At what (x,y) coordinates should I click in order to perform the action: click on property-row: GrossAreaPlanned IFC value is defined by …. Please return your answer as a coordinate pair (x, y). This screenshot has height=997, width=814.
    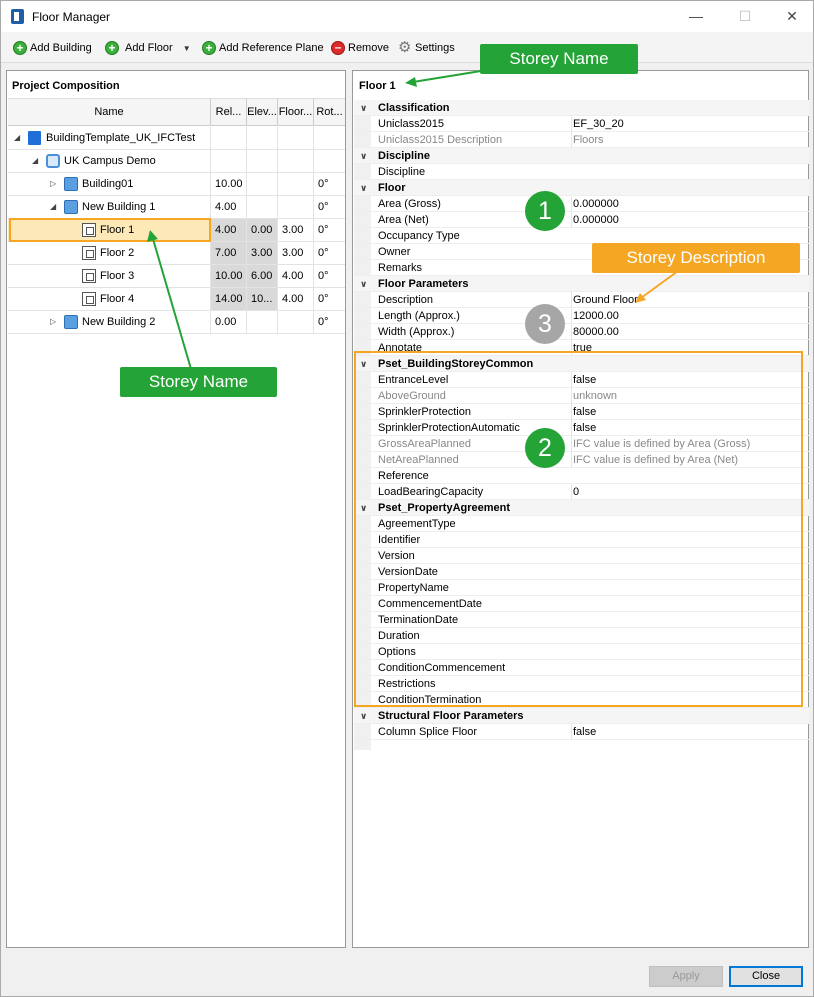
    Looking at the image, I should click on (581, 444).